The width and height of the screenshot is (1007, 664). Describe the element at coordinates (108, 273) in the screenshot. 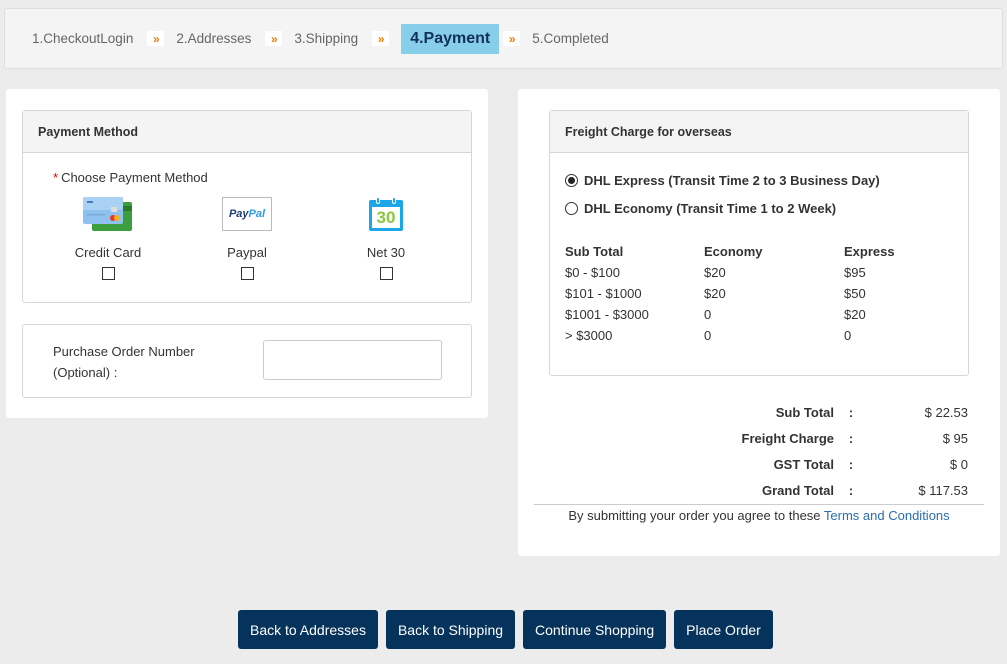

I see `credit-card-checkbox` at that location.